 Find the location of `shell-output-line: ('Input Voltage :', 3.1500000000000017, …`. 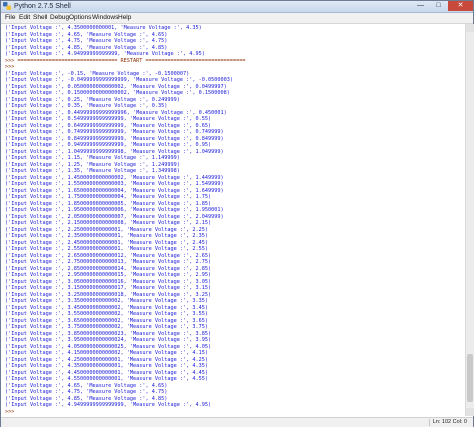

shell-output-line: ('Input Voltage :', 3.1500000000000017, … is located at coordinates (108, 288).